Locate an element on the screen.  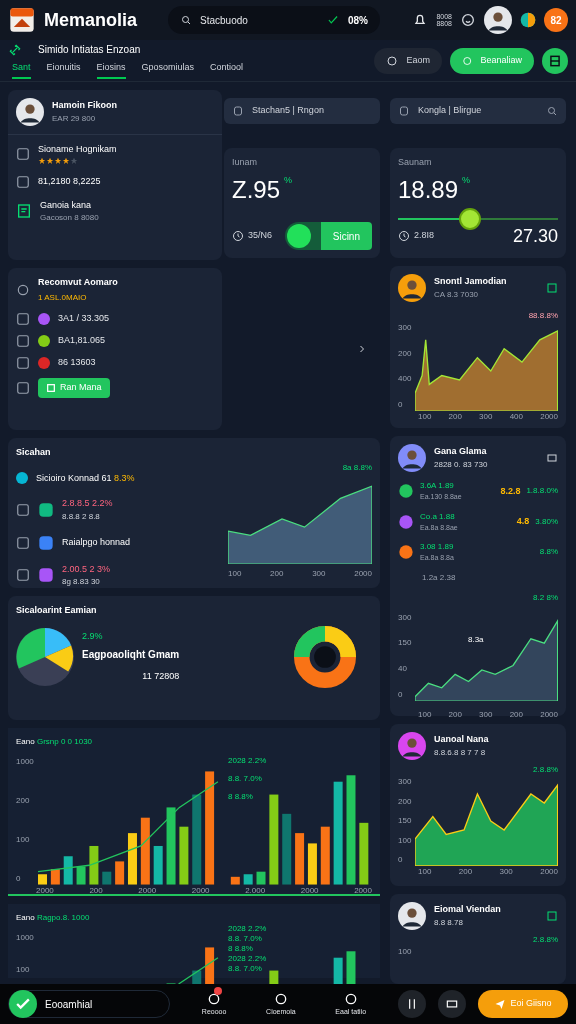
chart-title: Eano Grsnp 0 0 1030 is located at coordinates (55, 742).